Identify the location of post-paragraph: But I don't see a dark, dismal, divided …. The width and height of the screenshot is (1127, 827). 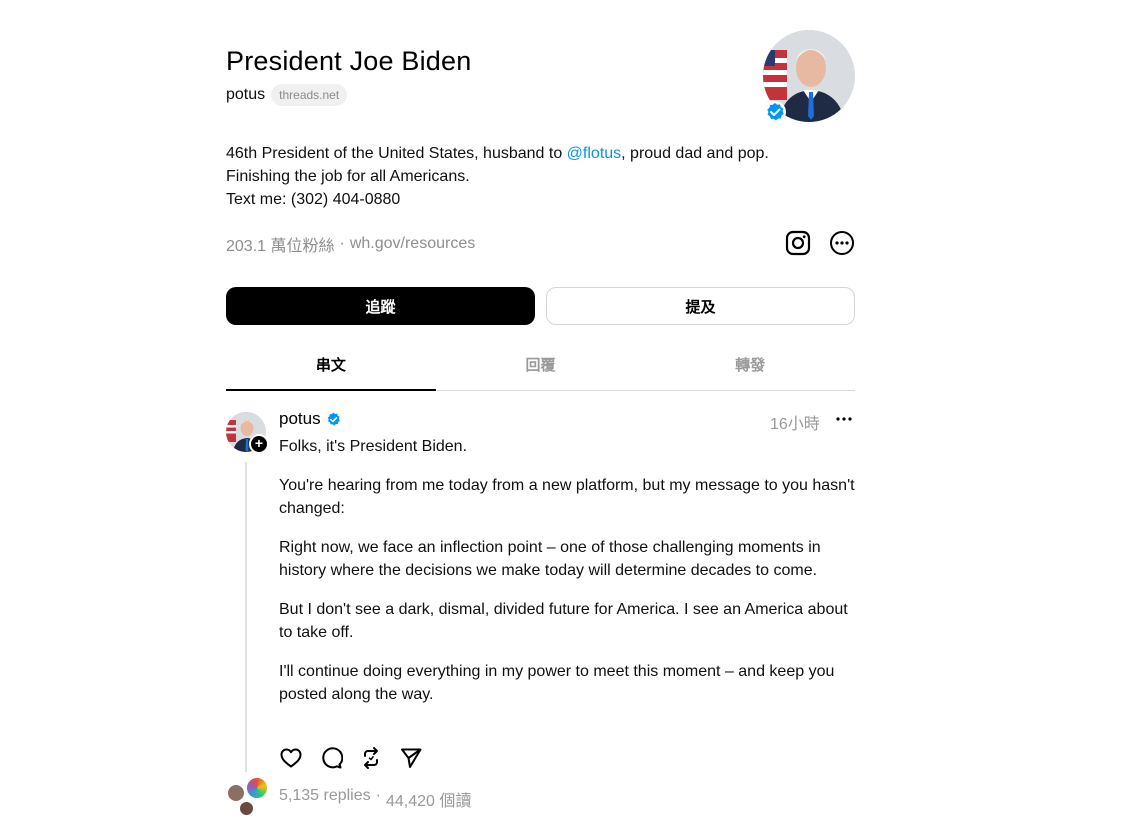
(563, 621).